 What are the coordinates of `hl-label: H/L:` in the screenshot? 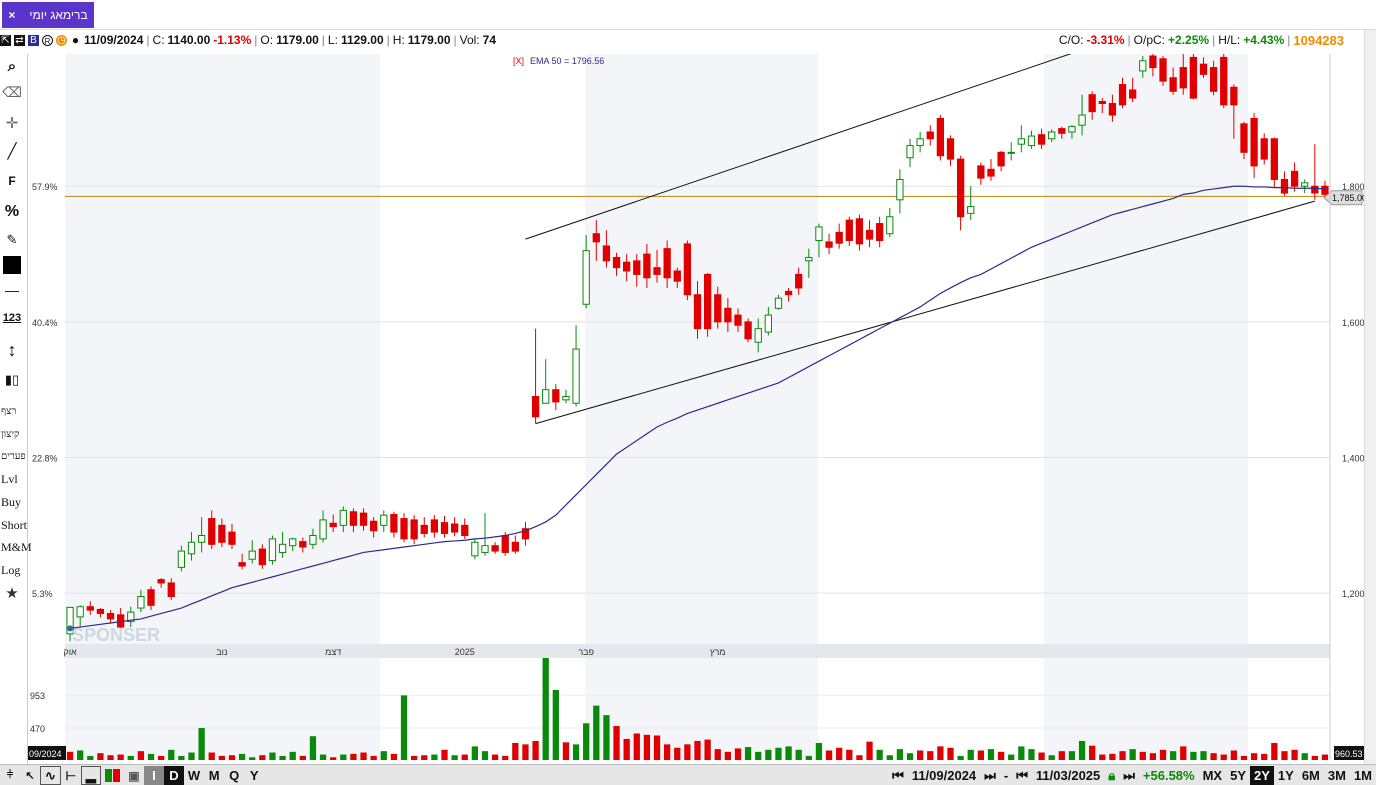 It's located at (1229, 40).